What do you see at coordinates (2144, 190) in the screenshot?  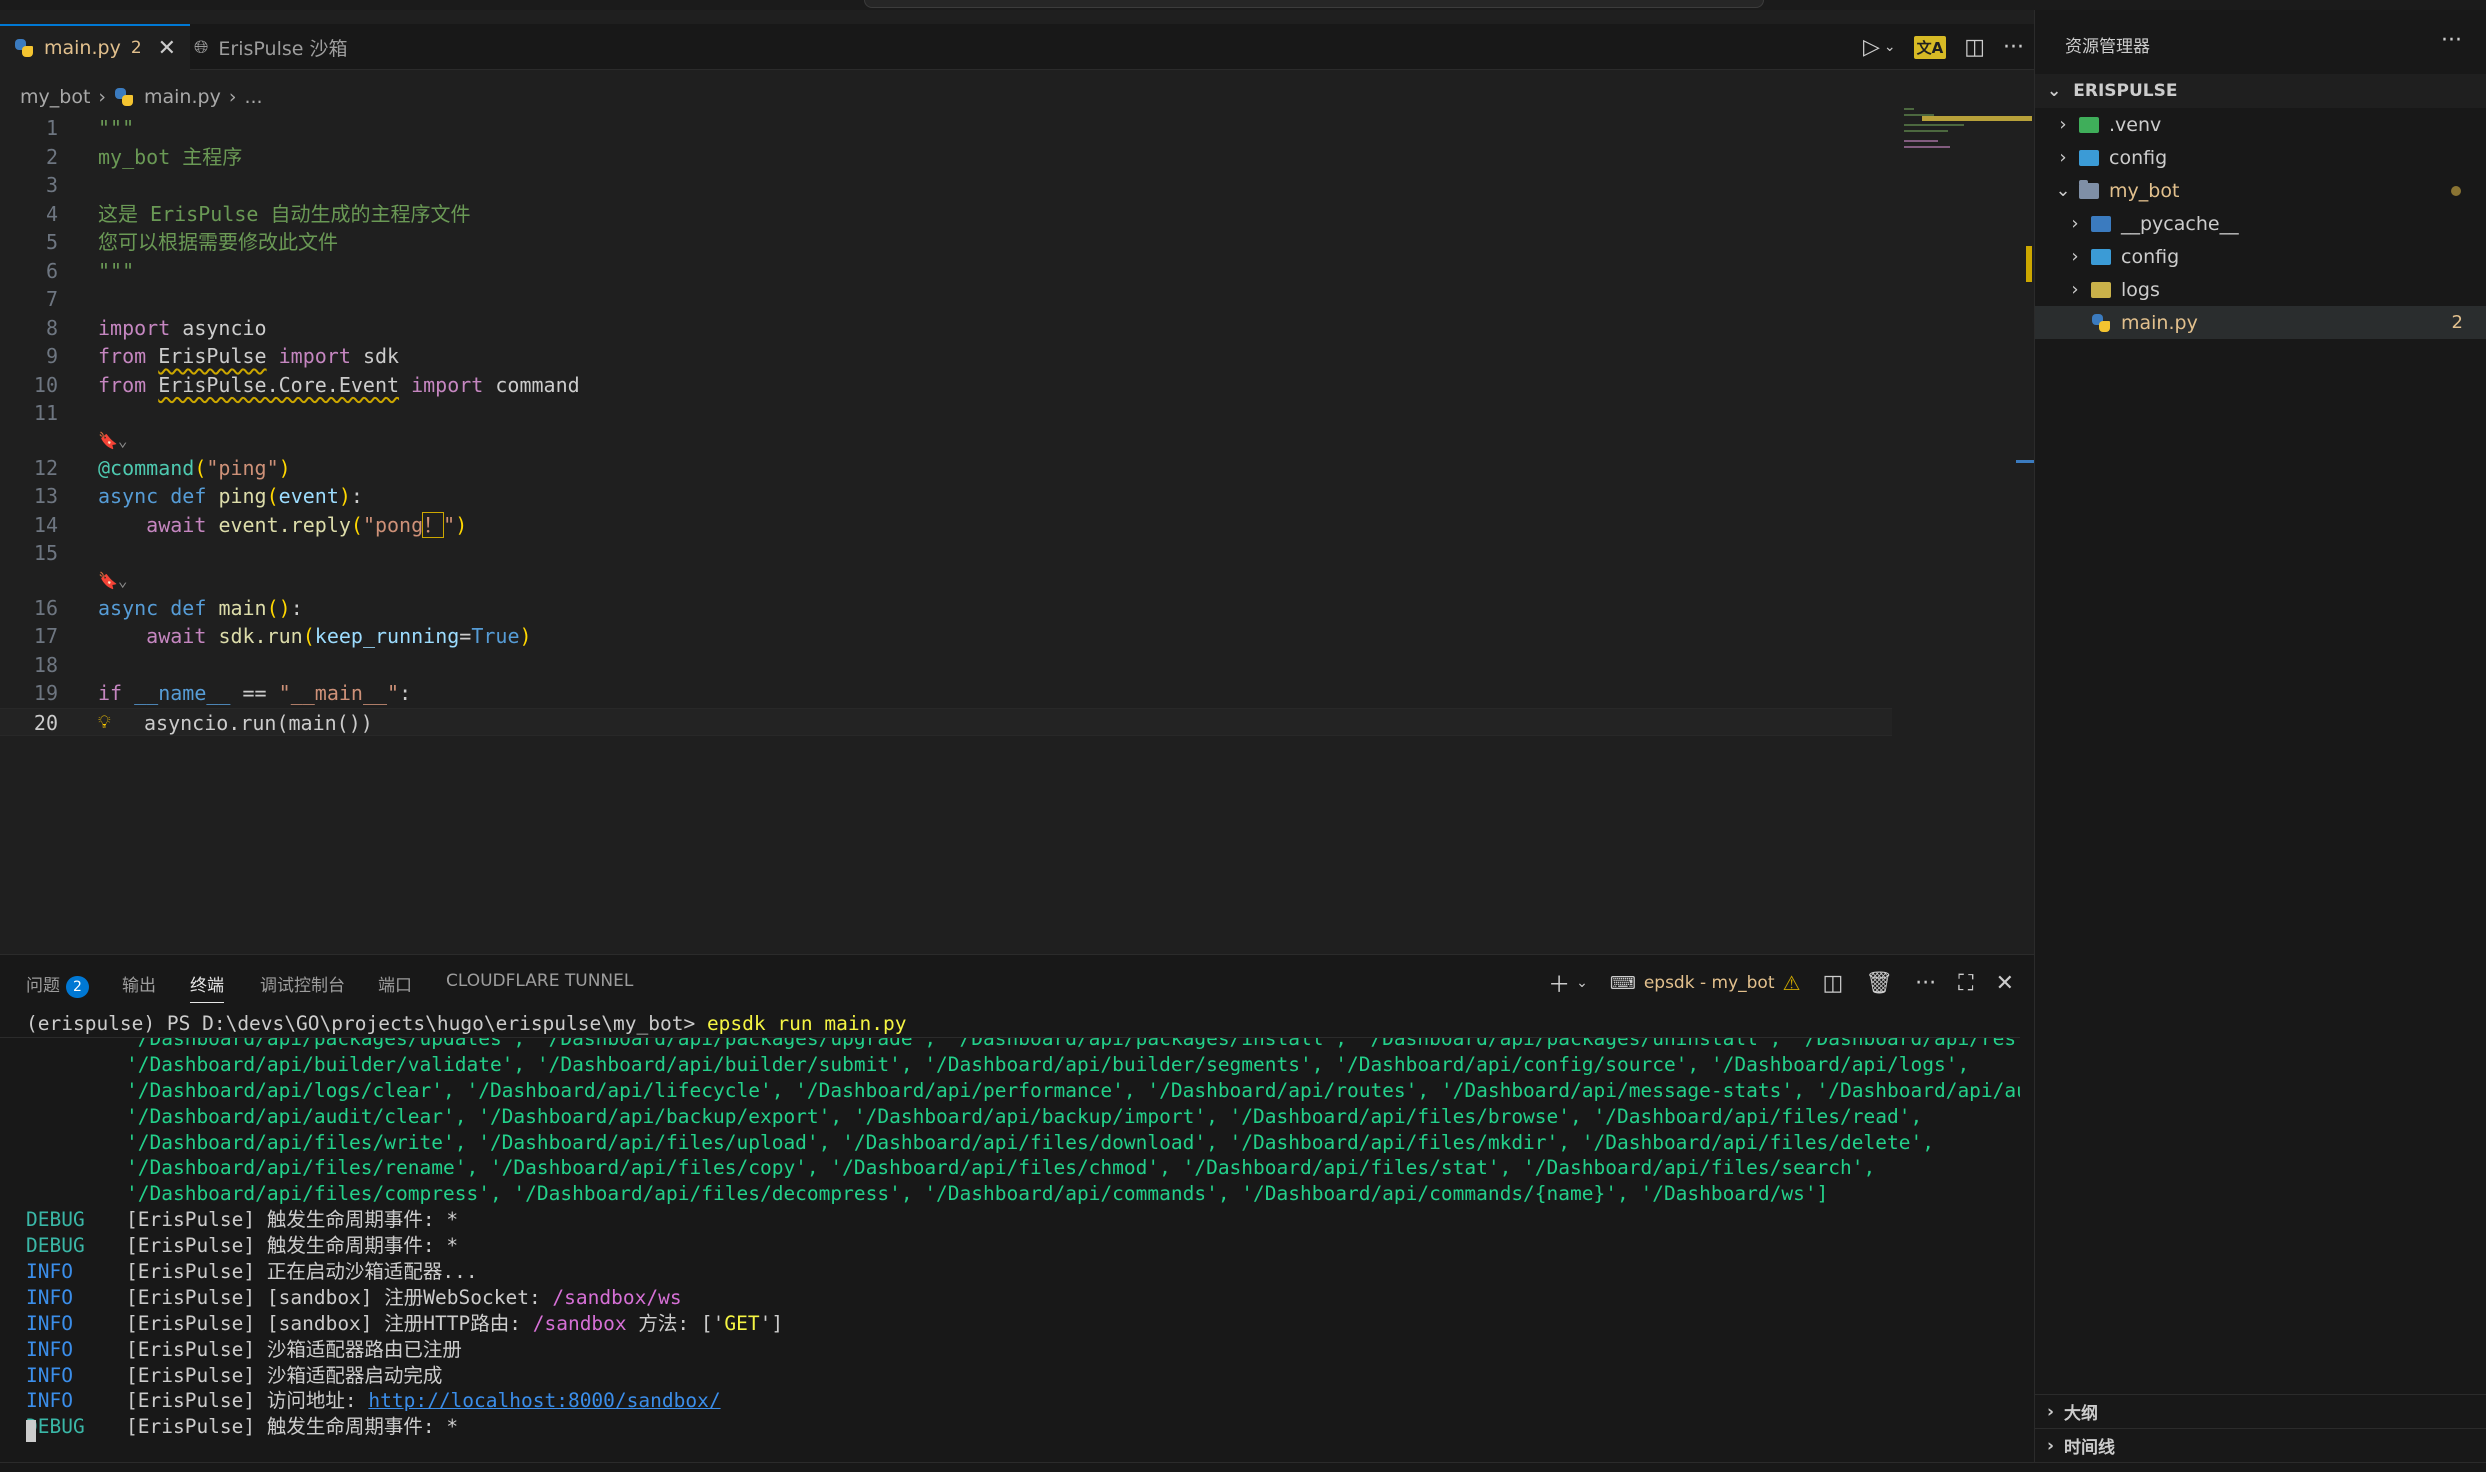 I see `tree-item-label: my_bot` at bounding box center [2144, 190].